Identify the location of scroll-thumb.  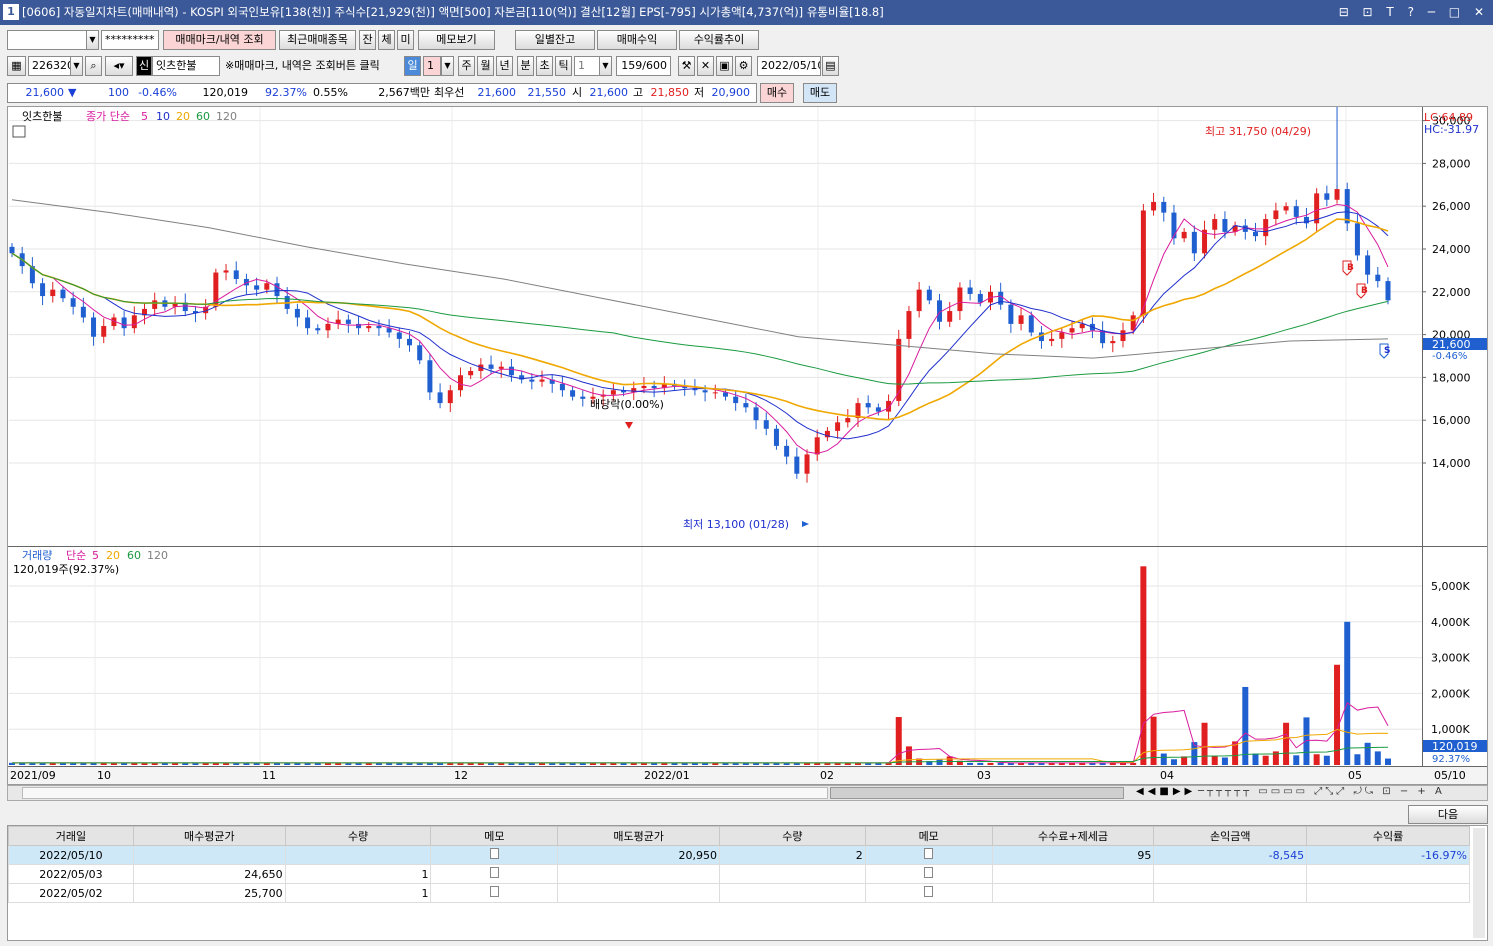
(977, 793).